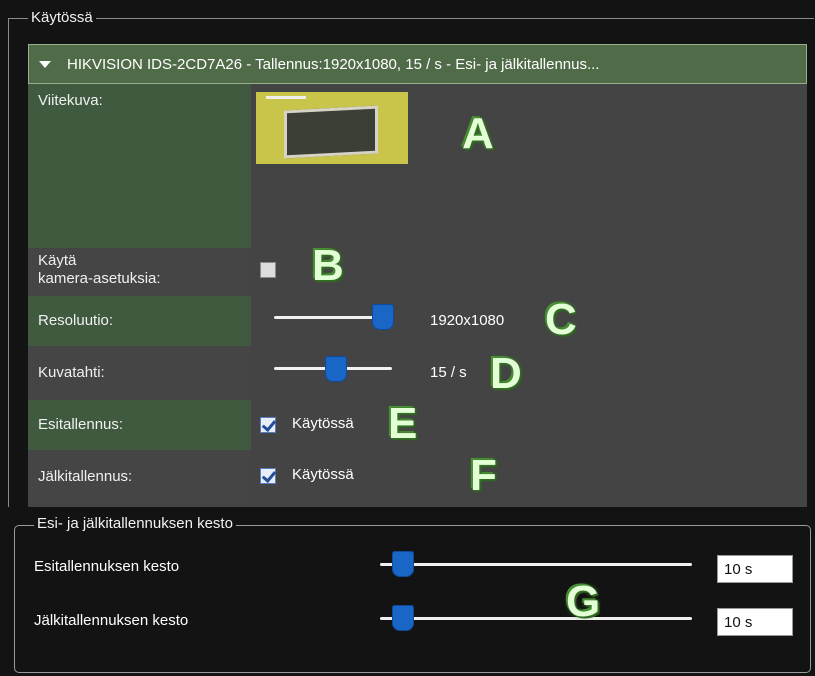 Image resolution: width=815 pixels, height=676 pixels. What do you see at coordinates (99, 278) in the screenshot?
I see `use-camera-settings-label-line2: kamera-asetuksia:` at bounding box center [99, 278].